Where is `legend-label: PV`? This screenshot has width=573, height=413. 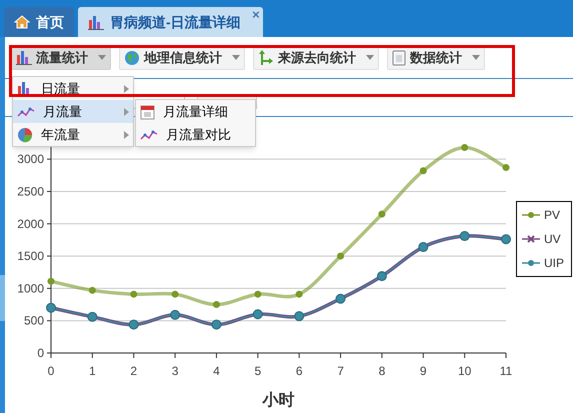 legend-label: PV is located at coordinates (552, 215).